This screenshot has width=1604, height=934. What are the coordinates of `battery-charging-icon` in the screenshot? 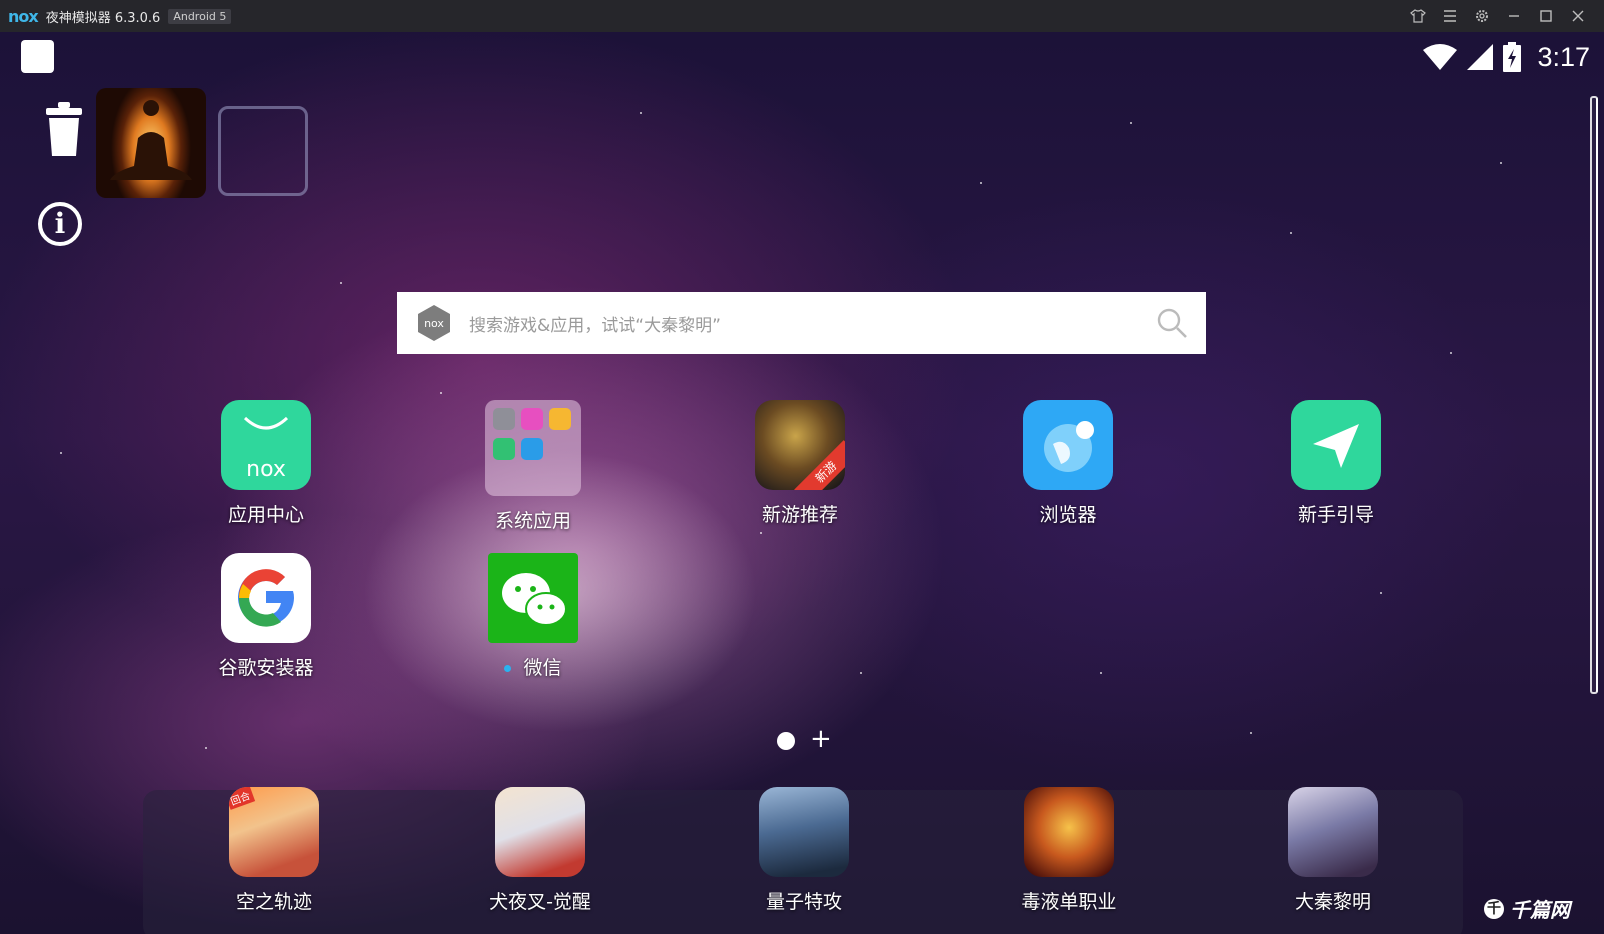 It's located at (1512, 57).